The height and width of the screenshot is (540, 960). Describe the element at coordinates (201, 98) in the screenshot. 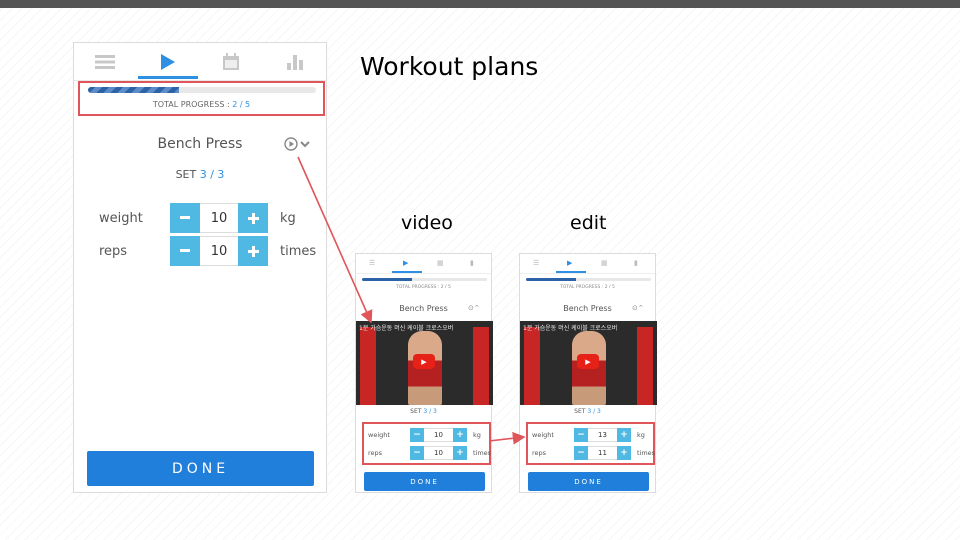

I see `progress-highlight-box: TOTAL PROGRESS : 2 / 5` at that location.